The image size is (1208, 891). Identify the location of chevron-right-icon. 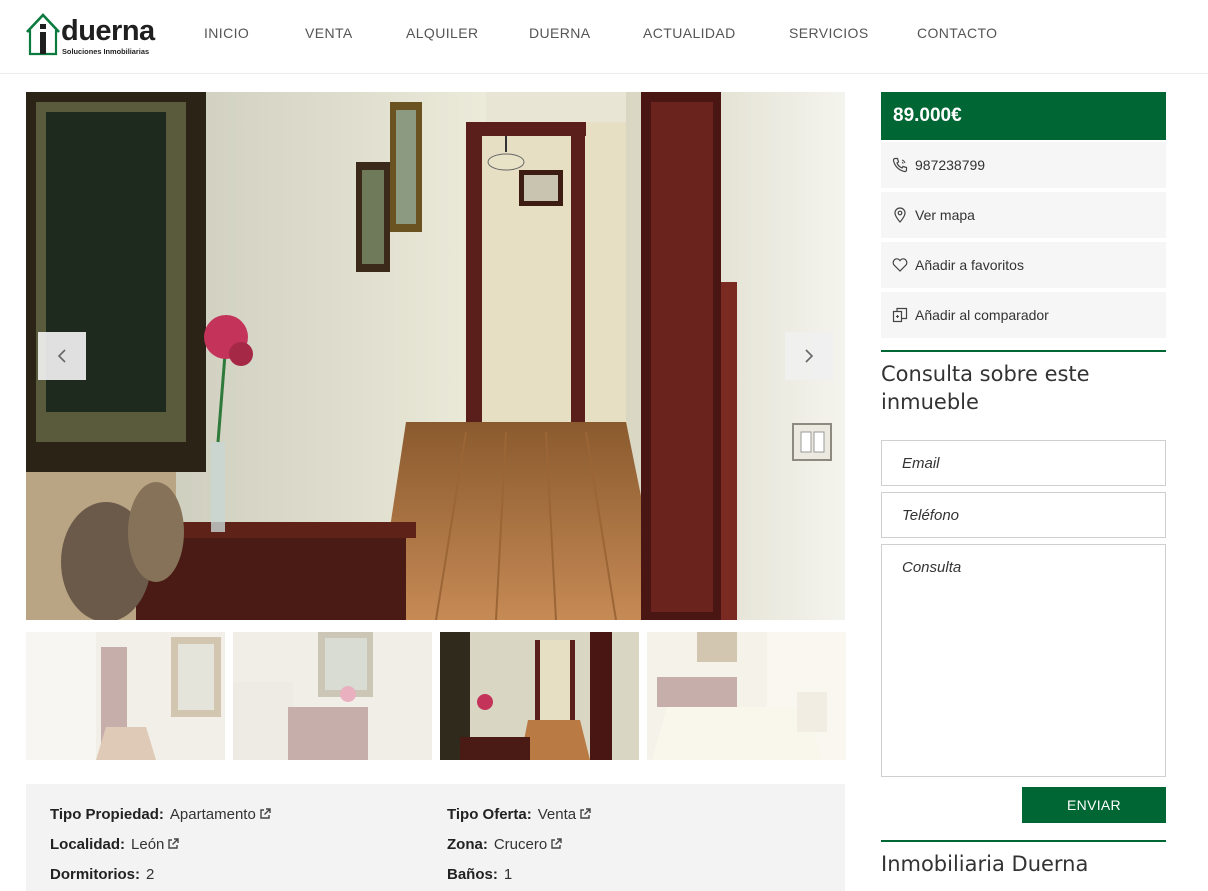
(809, 356).